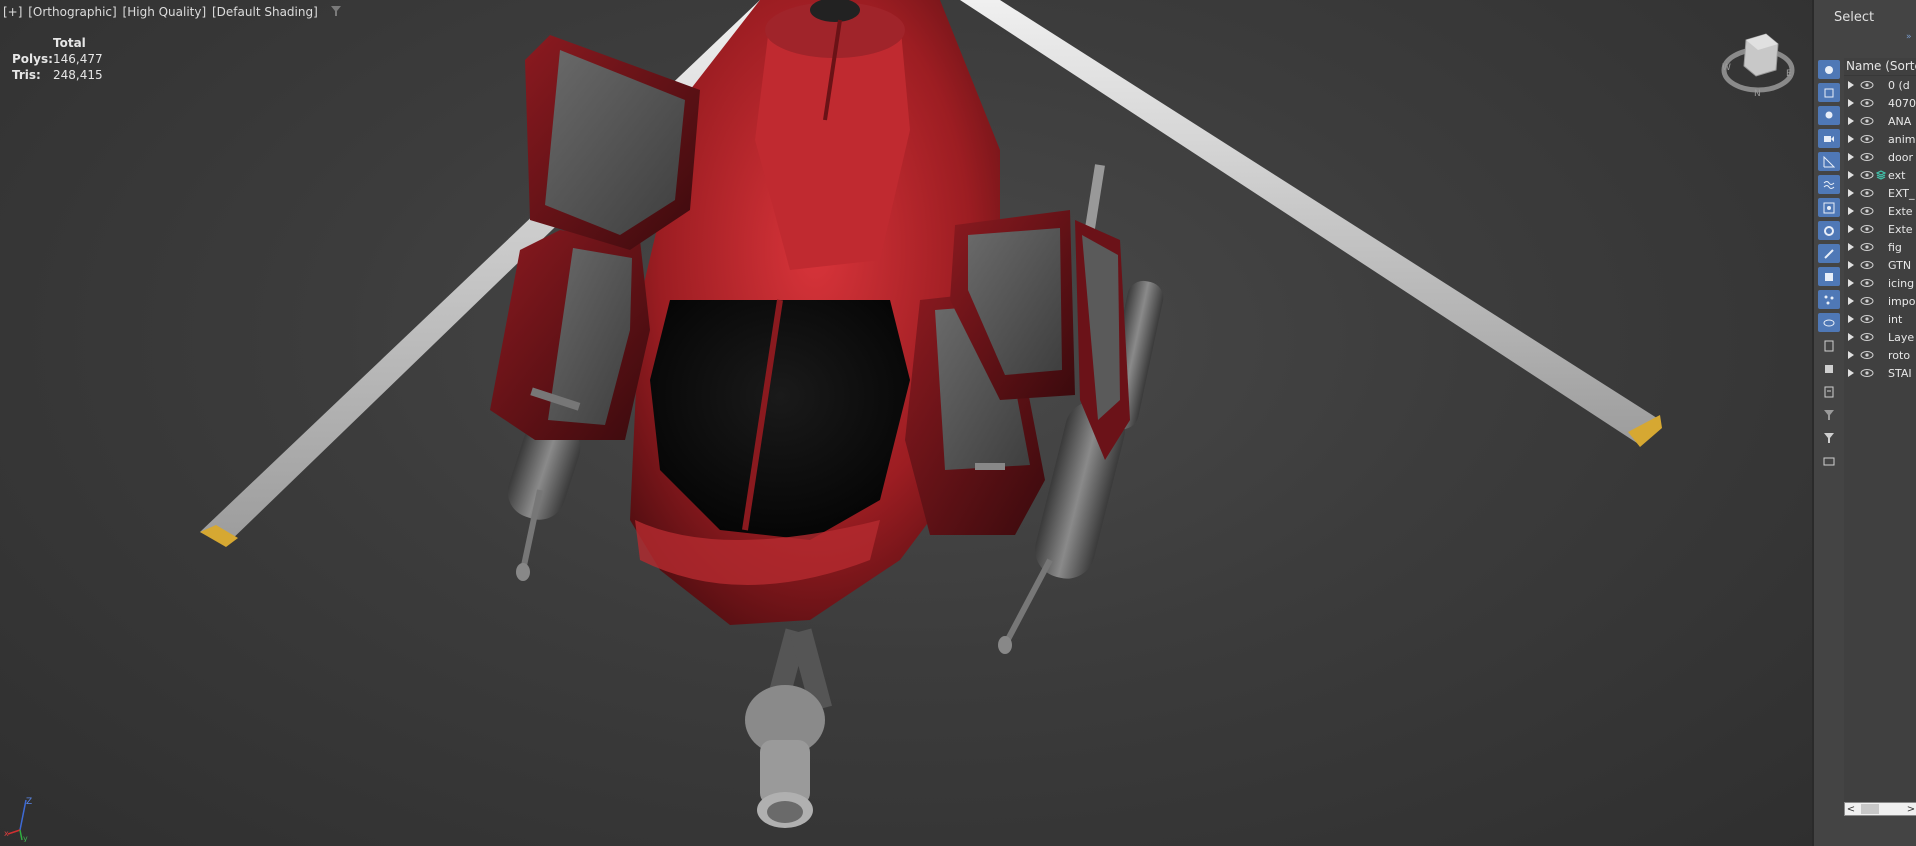 The image size is (1916, 846). Describe the element at coordinates (1829, 115) in the screenshot. I see `lights-icon` at that location.